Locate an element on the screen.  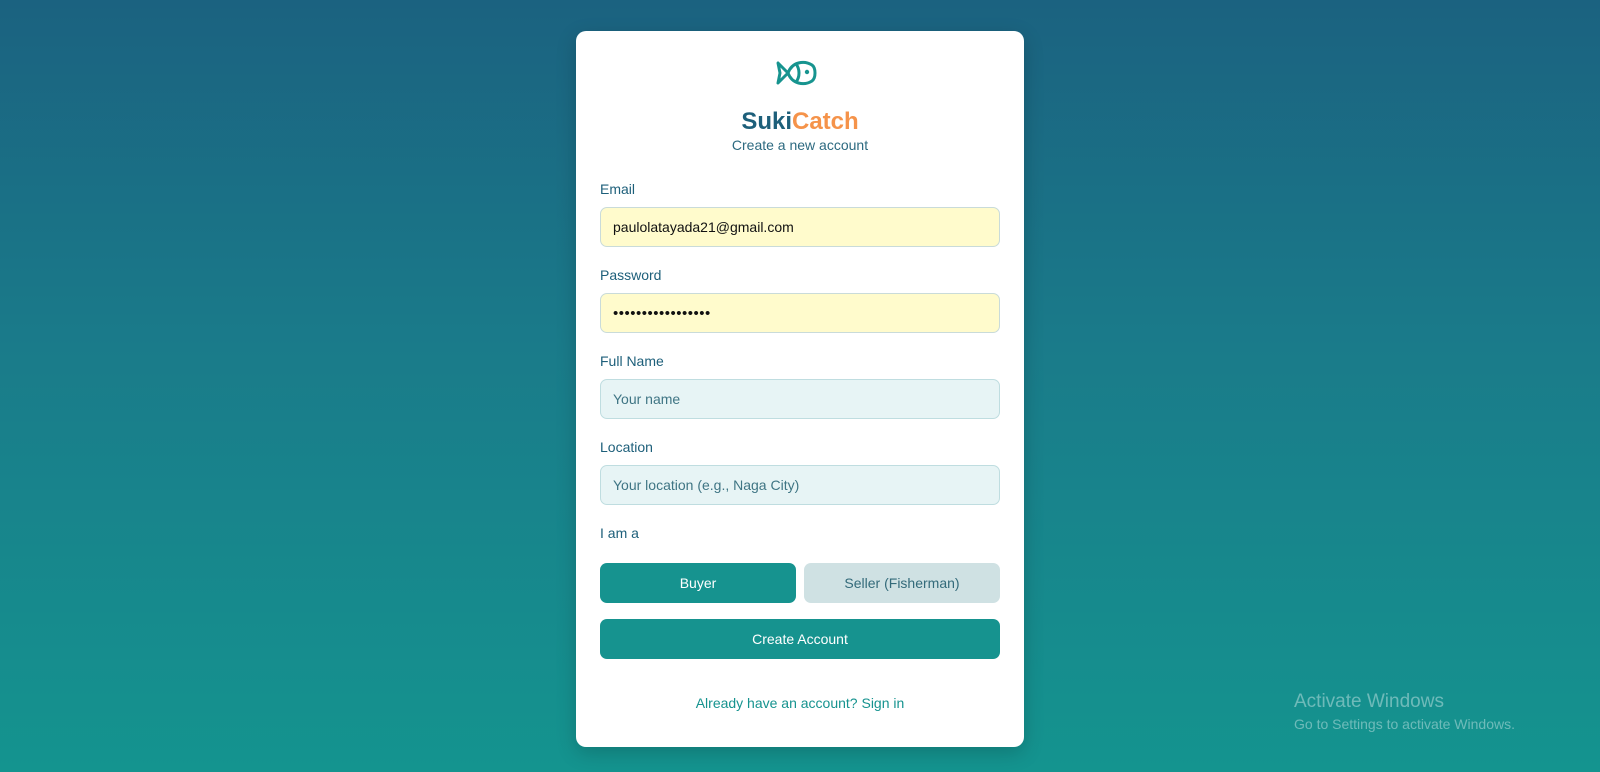
watermark-title: Activate Windows is located at coordinates (1369, 701).